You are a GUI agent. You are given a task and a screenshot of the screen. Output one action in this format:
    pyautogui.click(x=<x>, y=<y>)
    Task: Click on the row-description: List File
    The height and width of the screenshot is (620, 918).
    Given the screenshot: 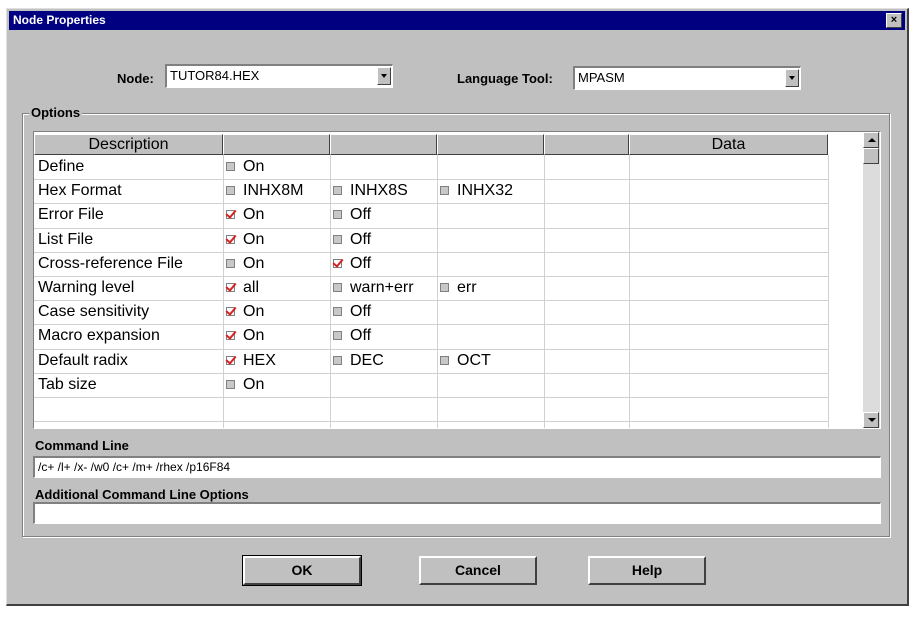 What is the action you would take?
    pyautogui.click(x=66, y=239)
    